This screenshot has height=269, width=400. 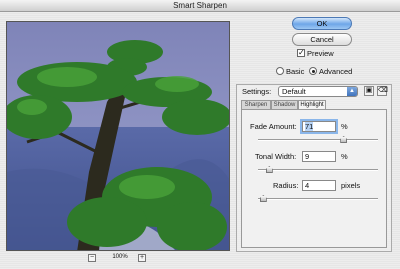 I want to click on zoom-level: 100%, so click(x=120, y=257).